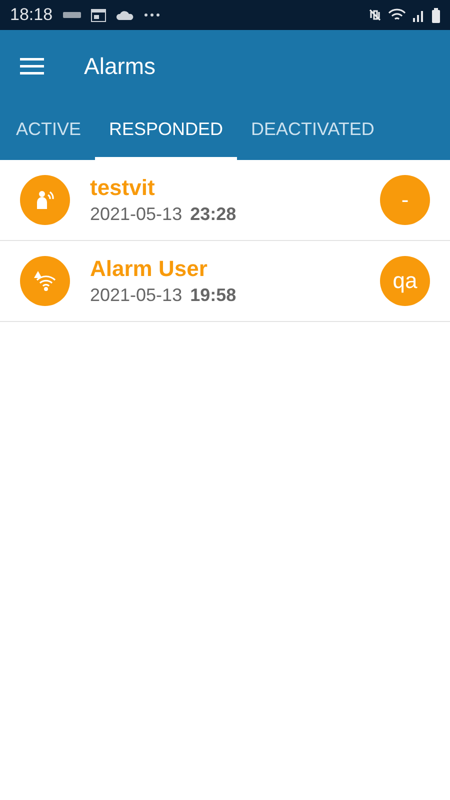  Describe the element at coordinates (31, 15) in the screenshot. I see `status-time: 18:18` at that location.